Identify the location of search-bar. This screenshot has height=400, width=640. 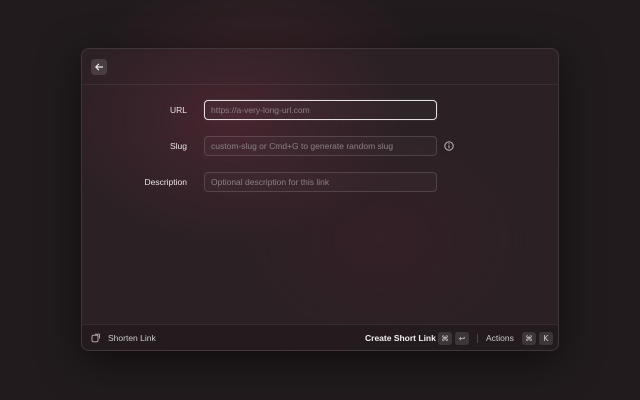
(320, 67).